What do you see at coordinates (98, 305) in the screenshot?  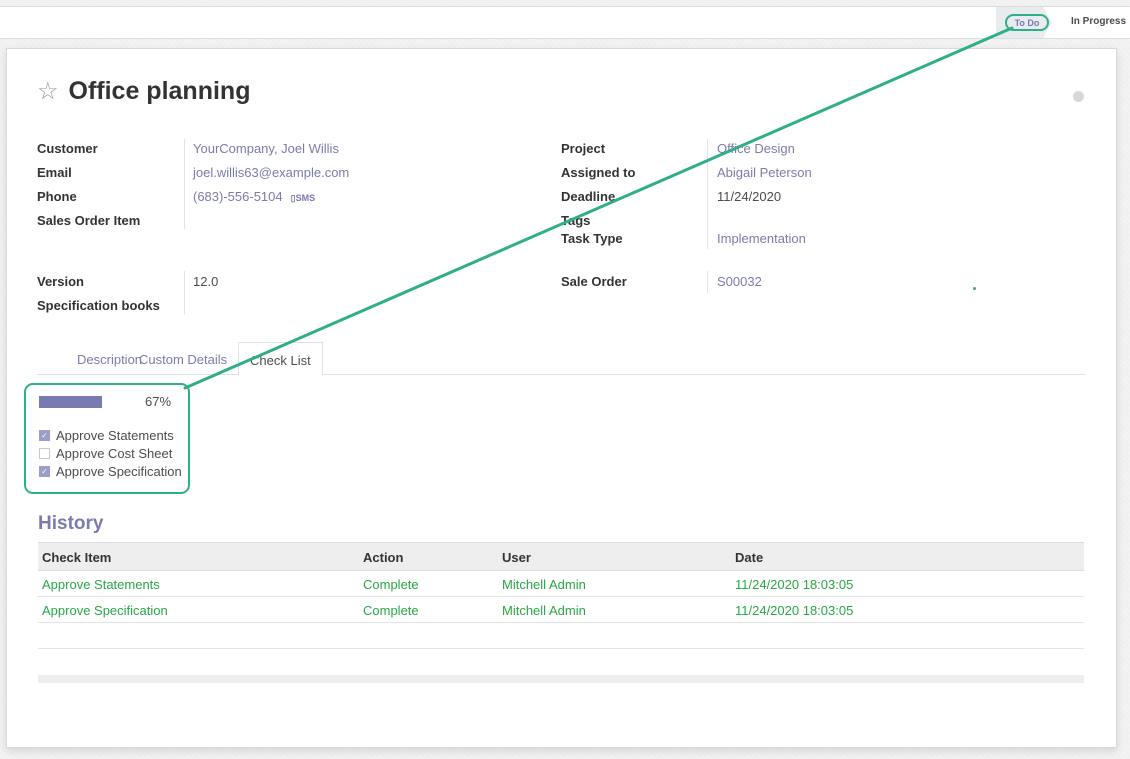 I see `spec-books-label: Specification books` at bounding box center [98, 305].